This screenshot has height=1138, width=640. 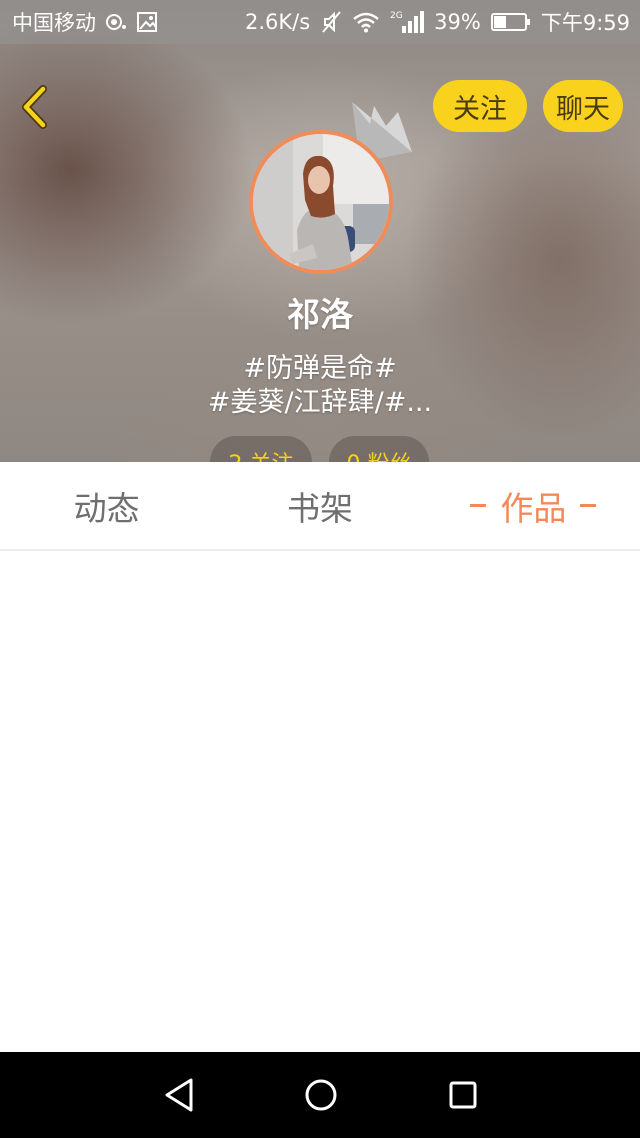 I want to click on tab-indicator-left, so click(x=478, y=505).